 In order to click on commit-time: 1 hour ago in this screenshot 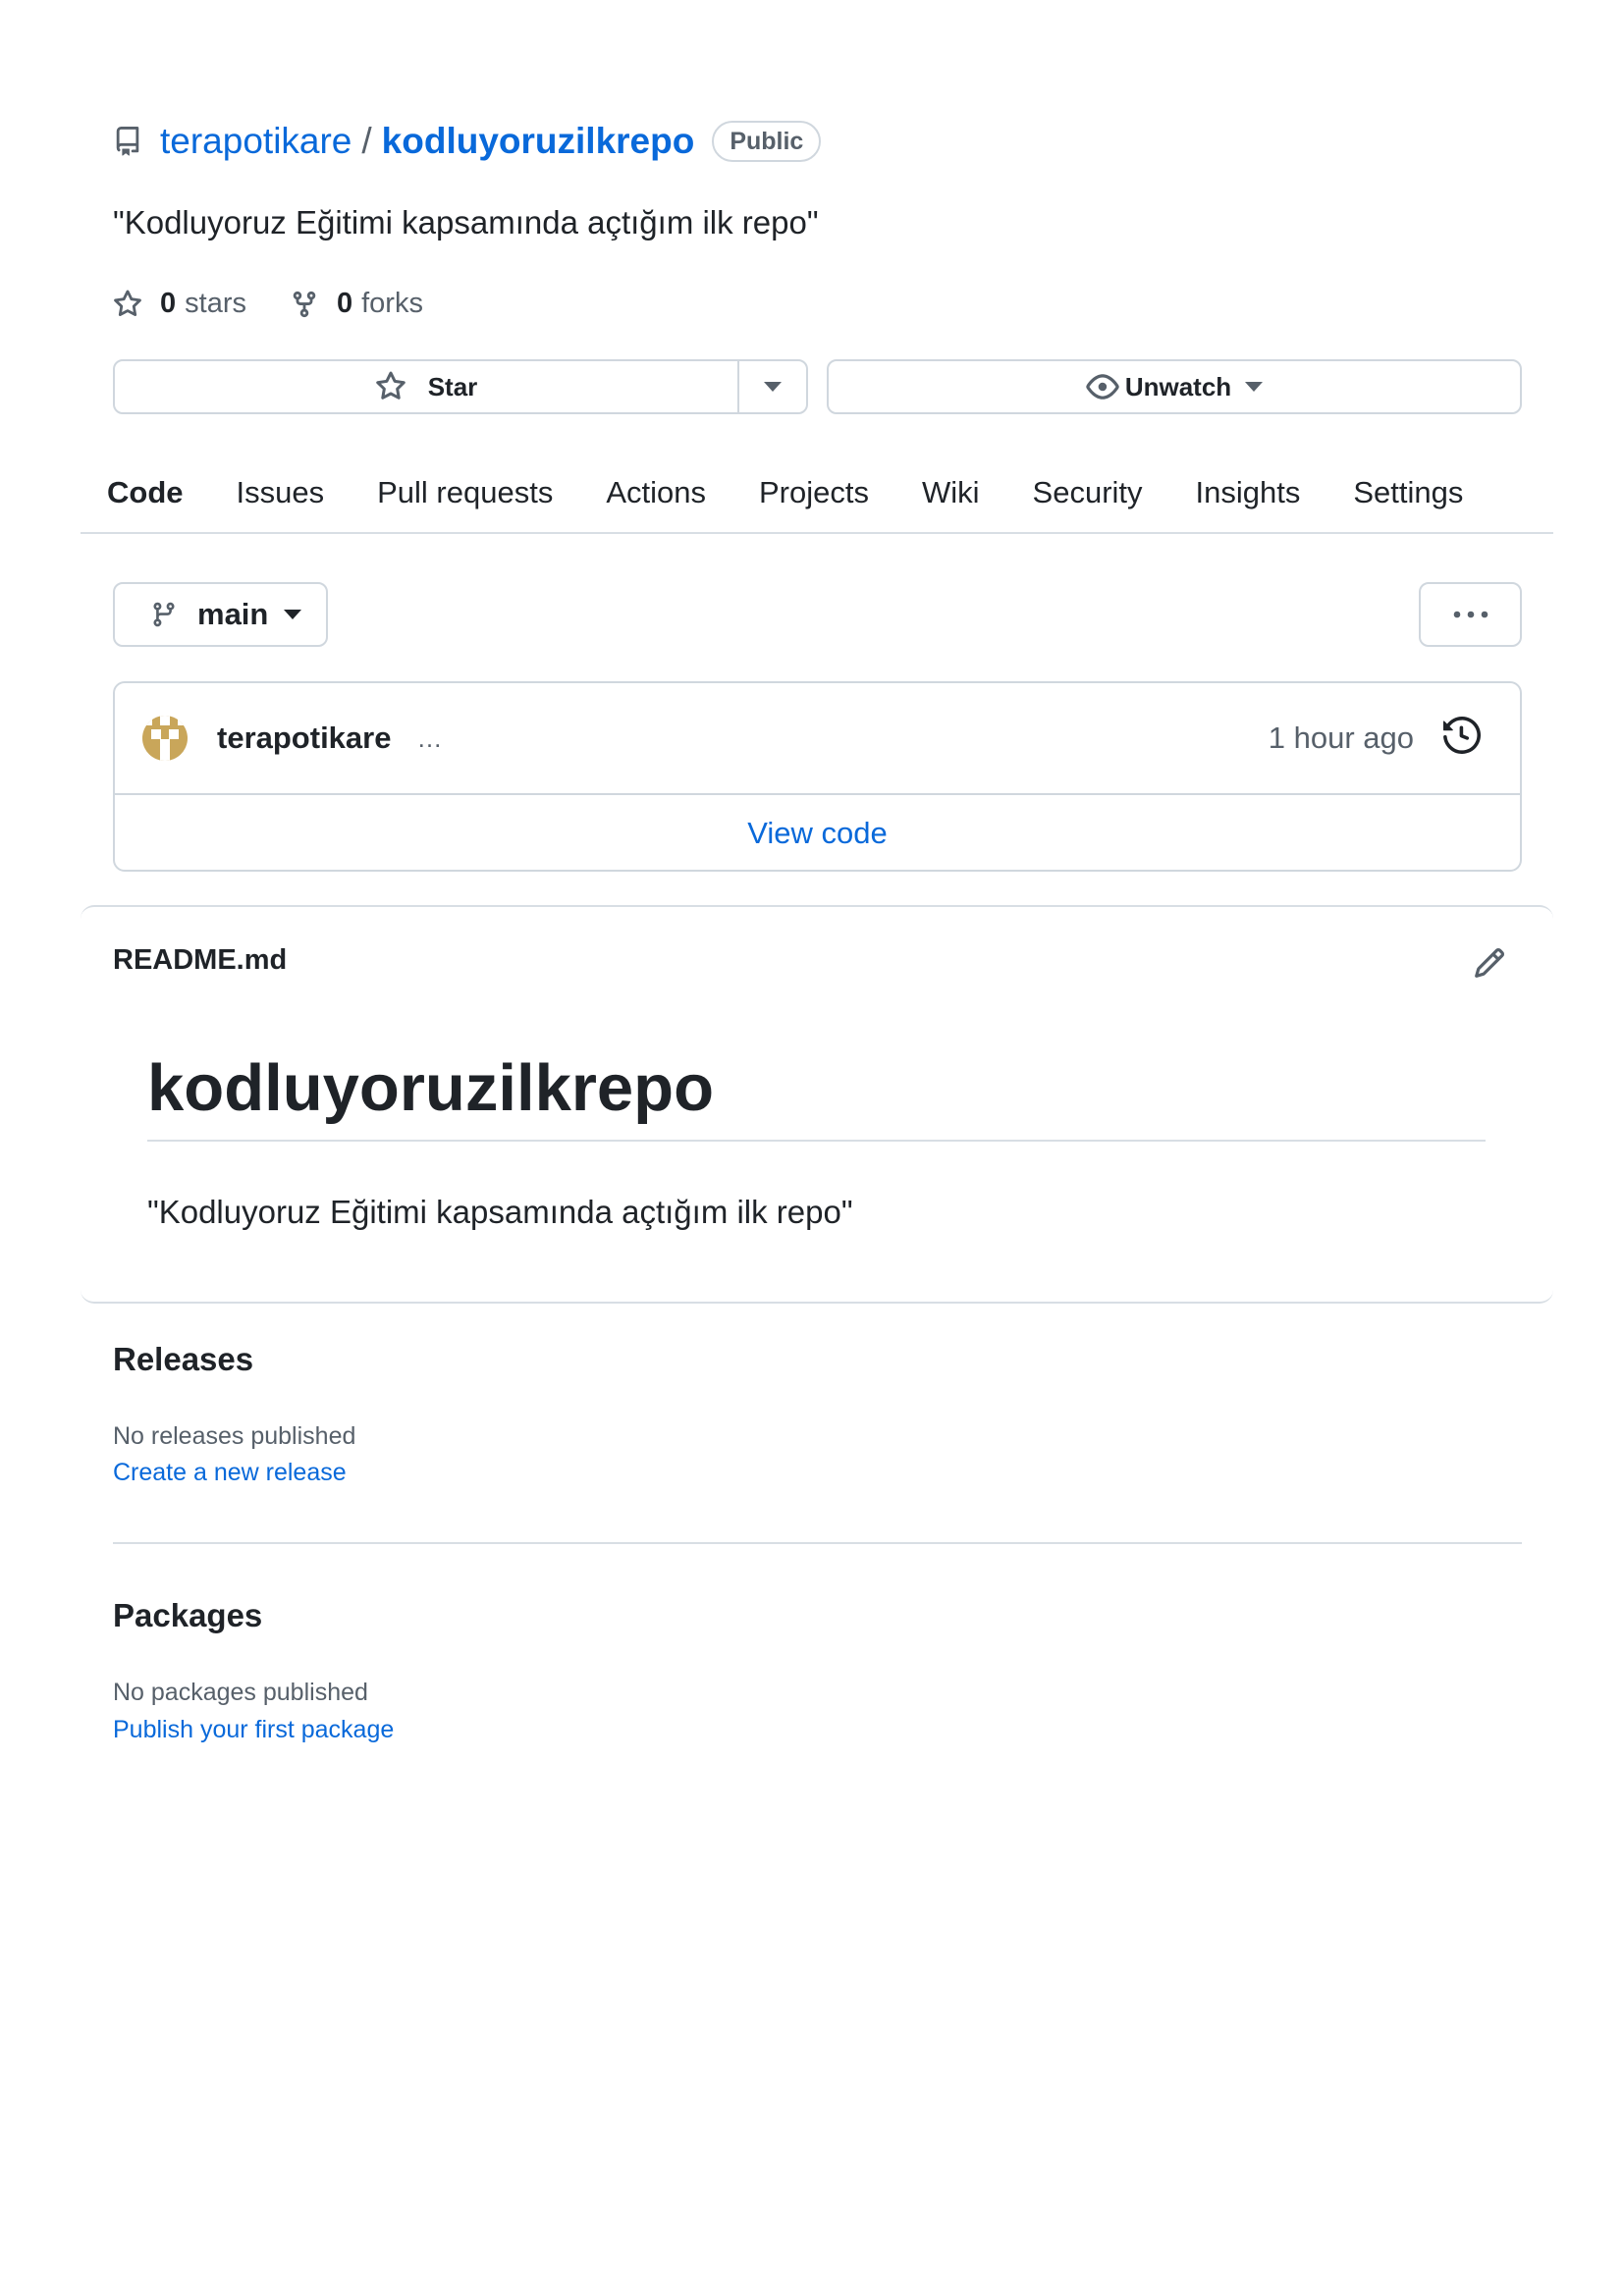, I will do `click(1342, 738)`.